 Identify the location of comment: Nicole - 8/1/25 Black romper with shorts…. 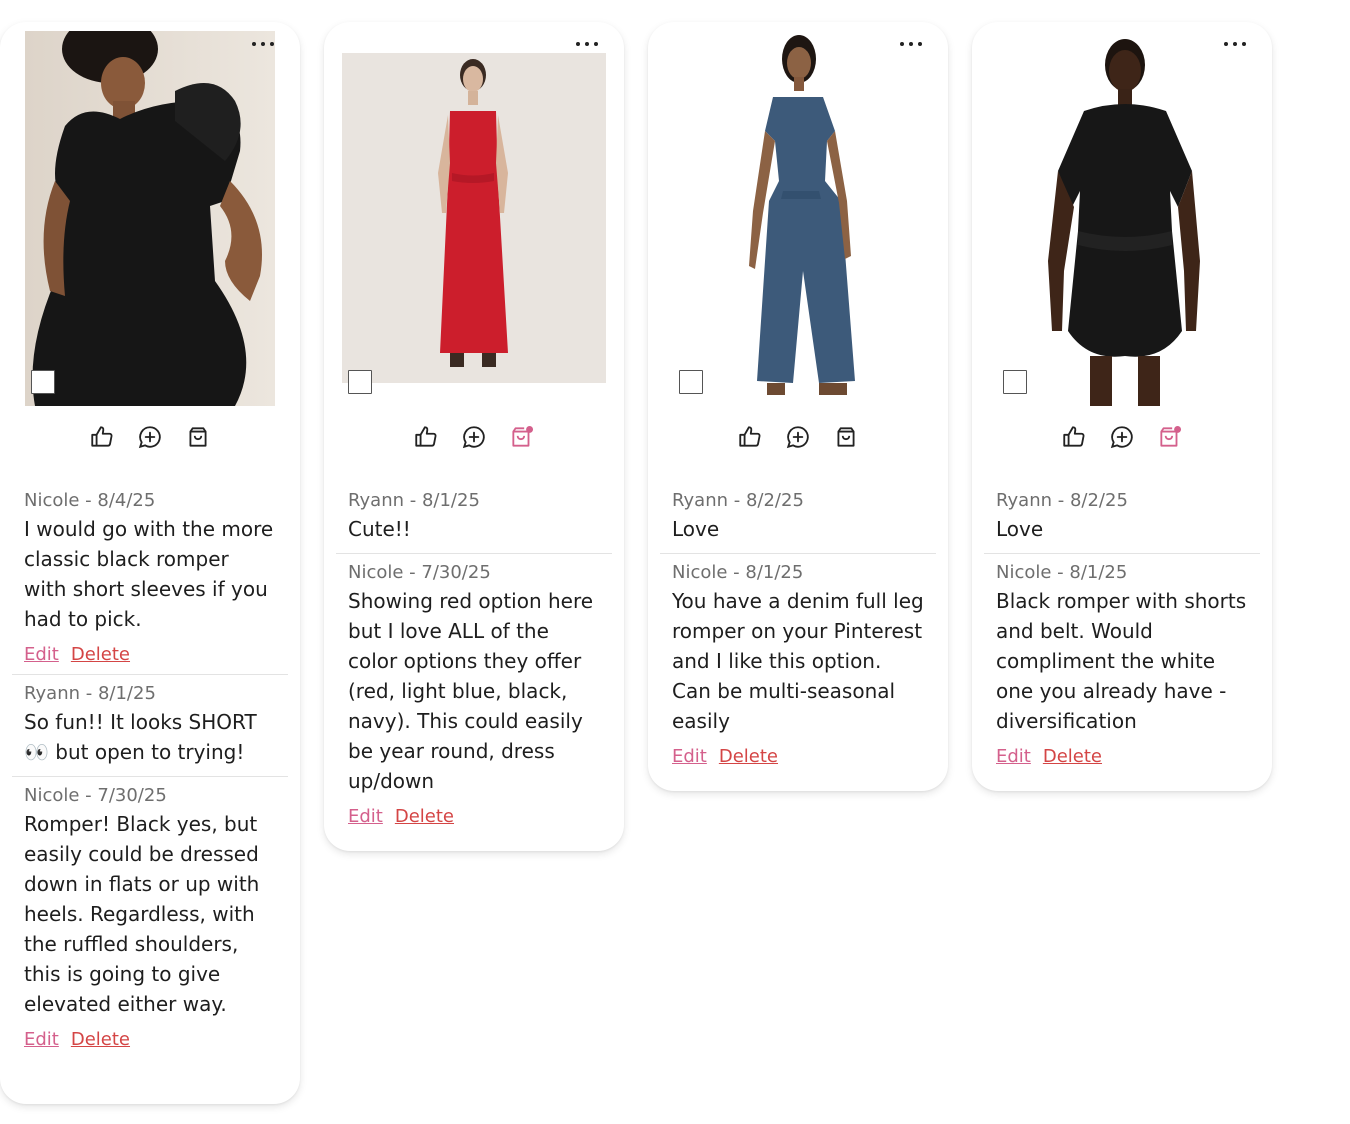
(1122, 669).